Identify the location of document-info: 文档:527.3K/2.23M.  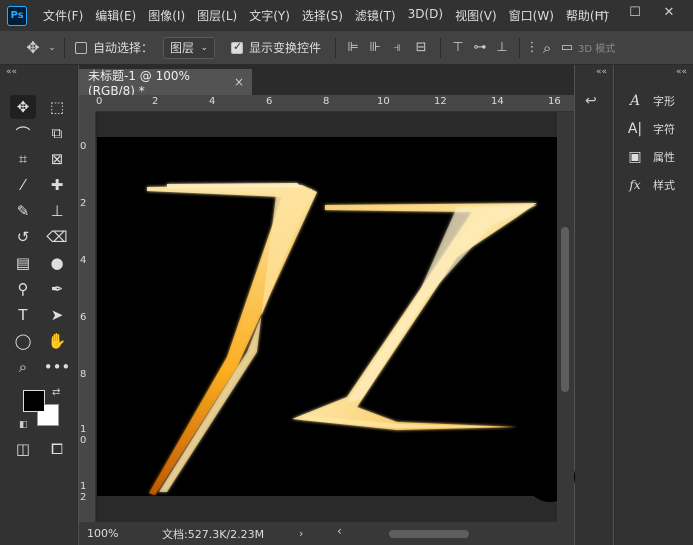
(213, 534).